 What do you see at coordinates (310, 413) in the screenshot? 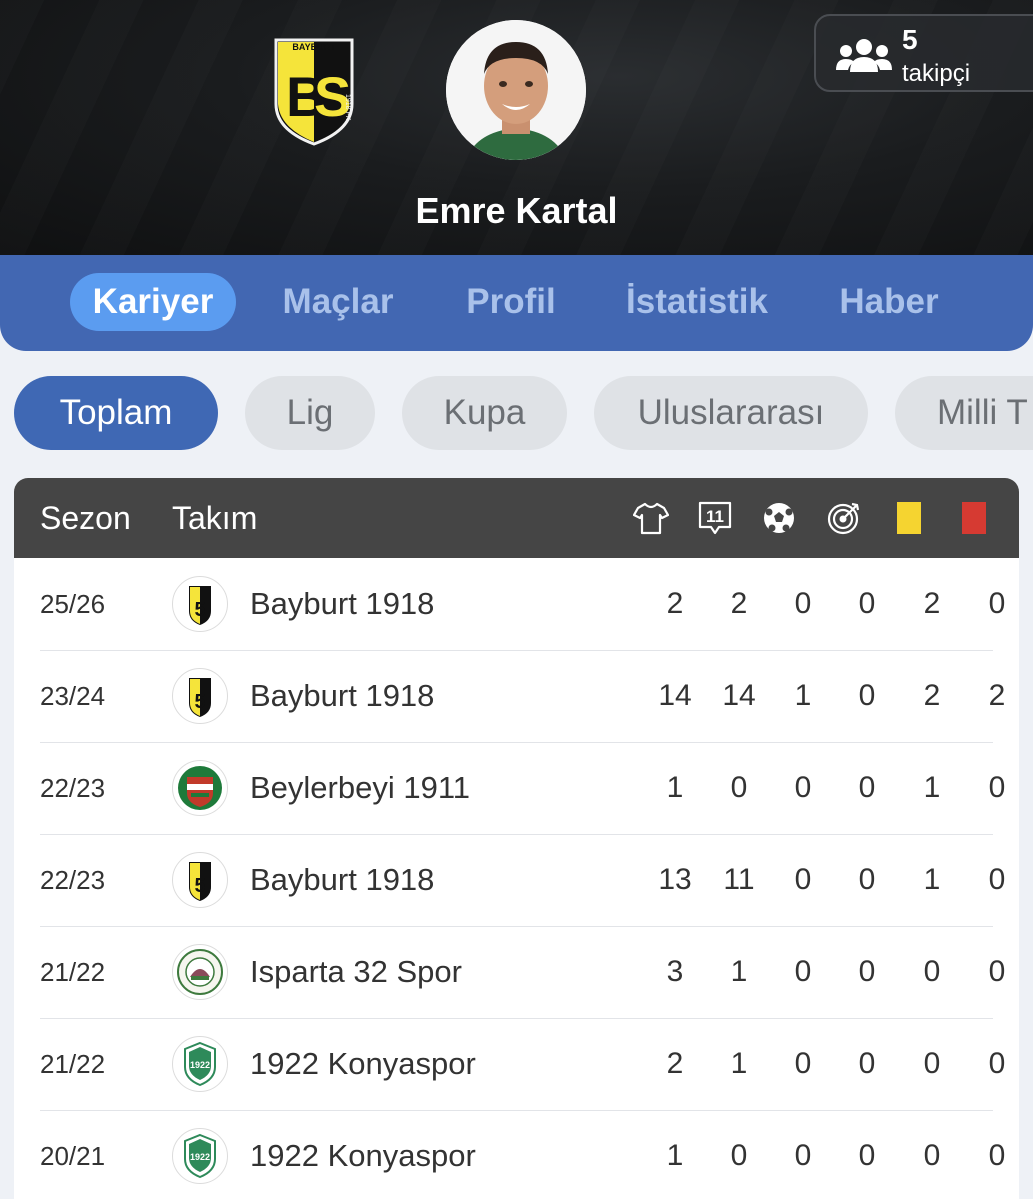
I see `filter-lig: Lig` at bounding box center [310, 413].